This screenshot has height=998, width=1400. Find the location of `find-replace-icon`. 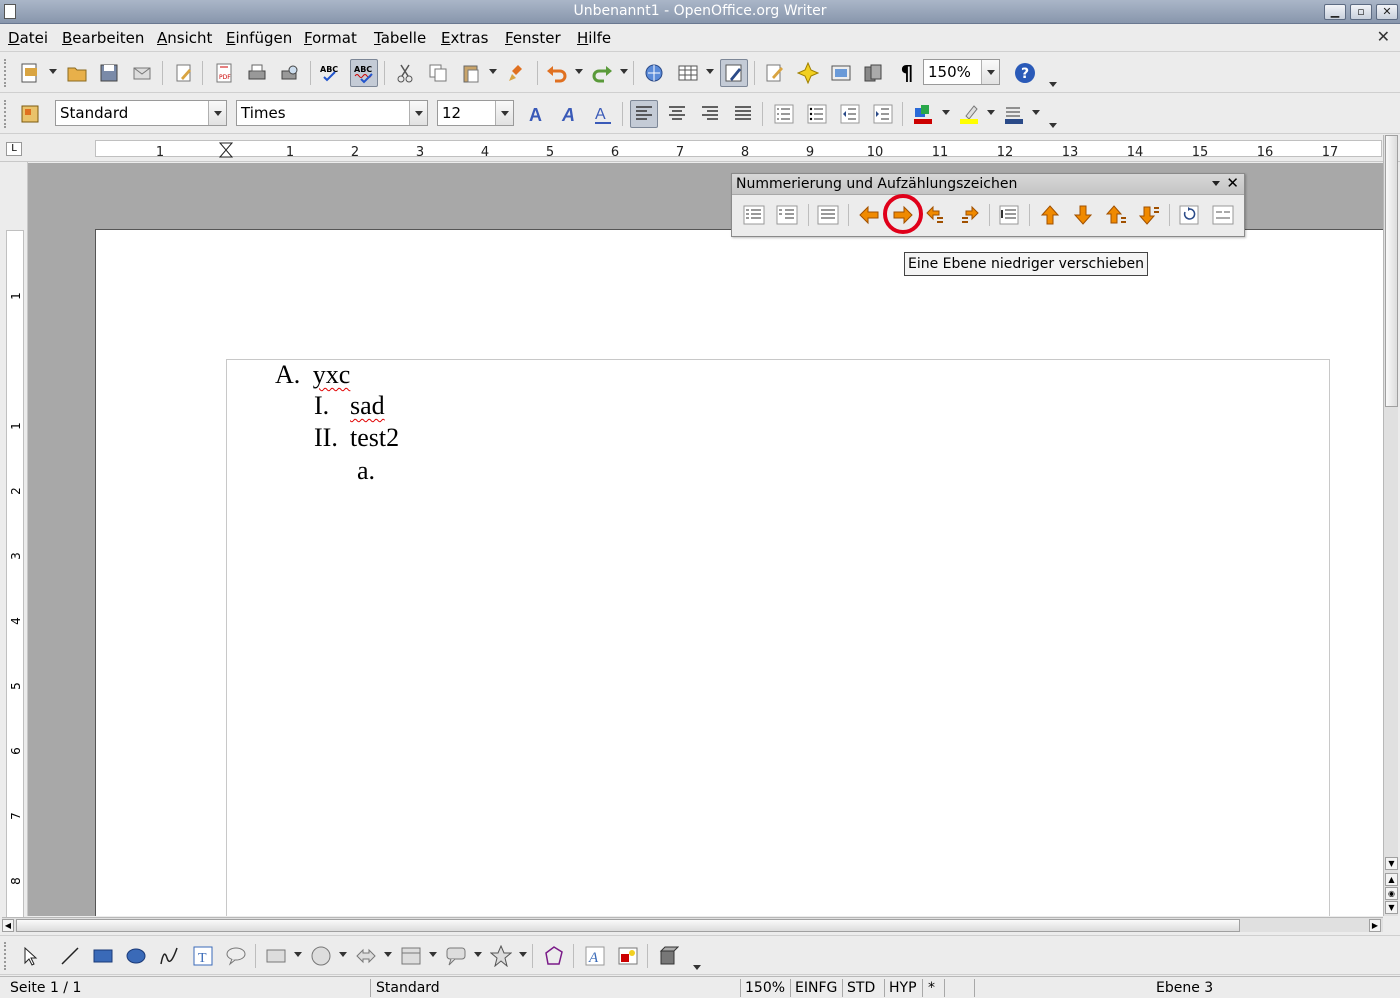

find-replace-icon is located at coordinates (775, 73).